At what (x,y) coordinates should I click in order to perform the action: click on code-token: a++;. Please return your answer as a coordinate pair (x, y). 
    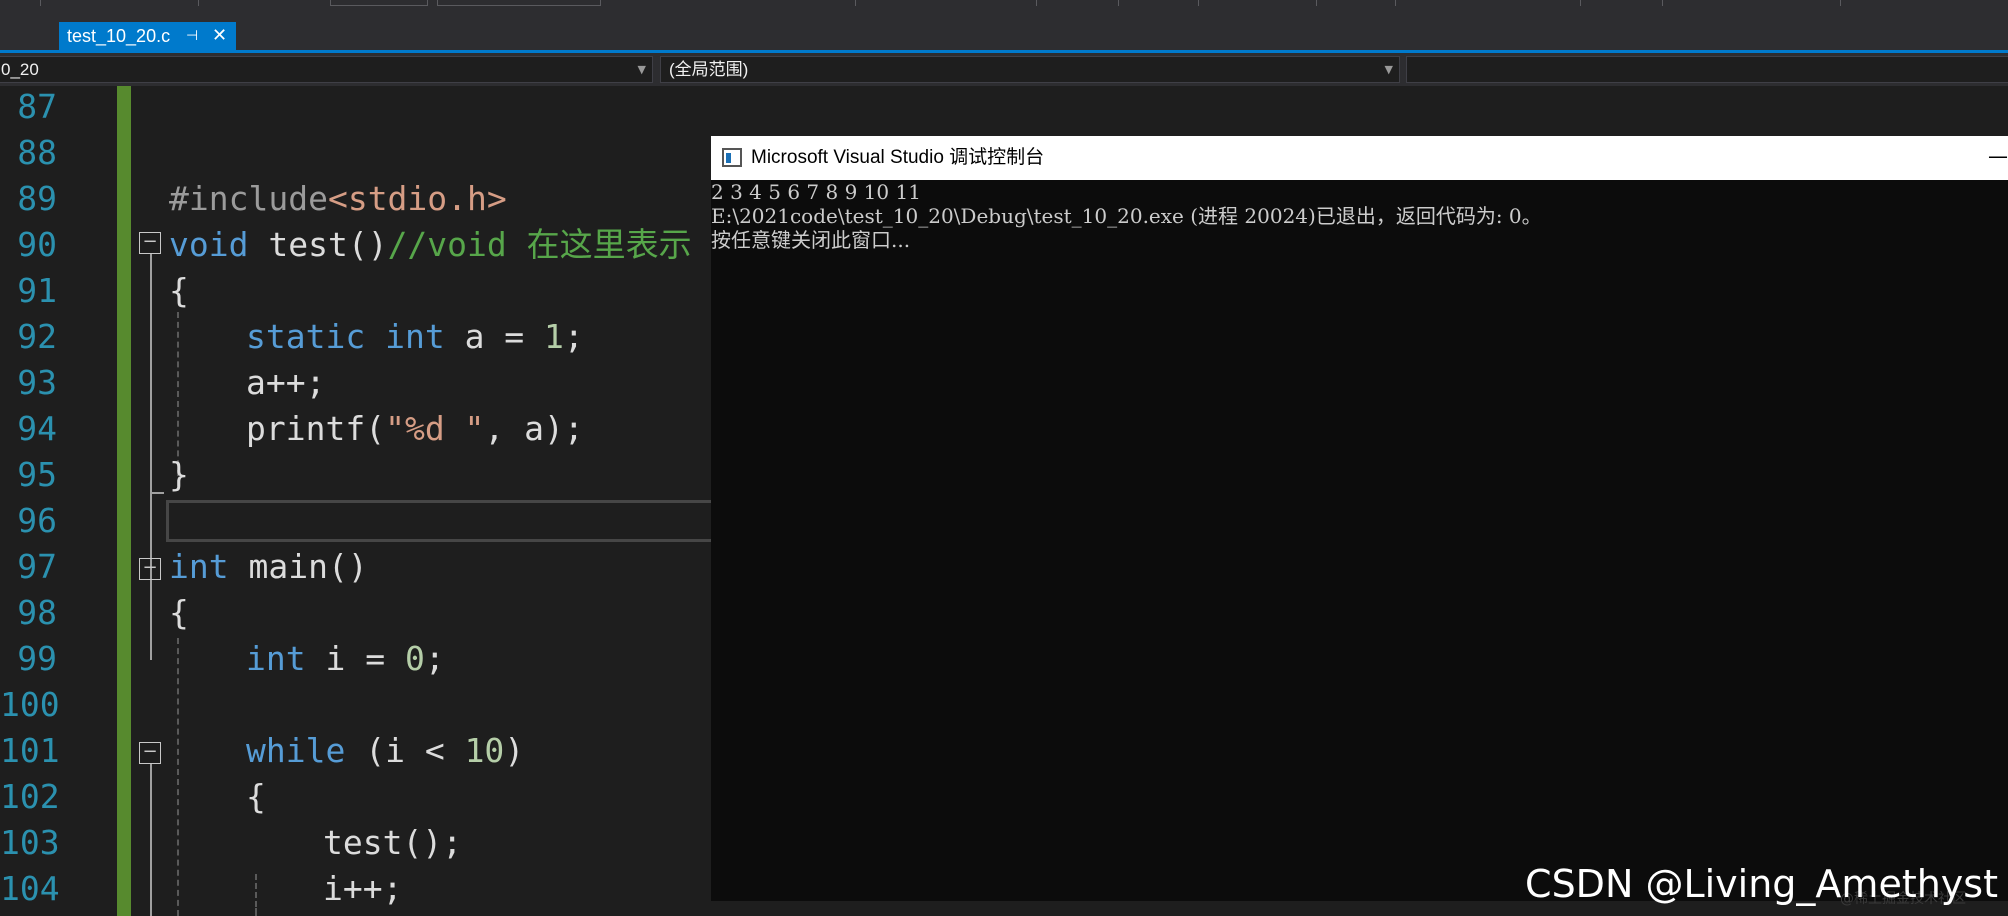
    Looking at the image, I should click on (286, 382).